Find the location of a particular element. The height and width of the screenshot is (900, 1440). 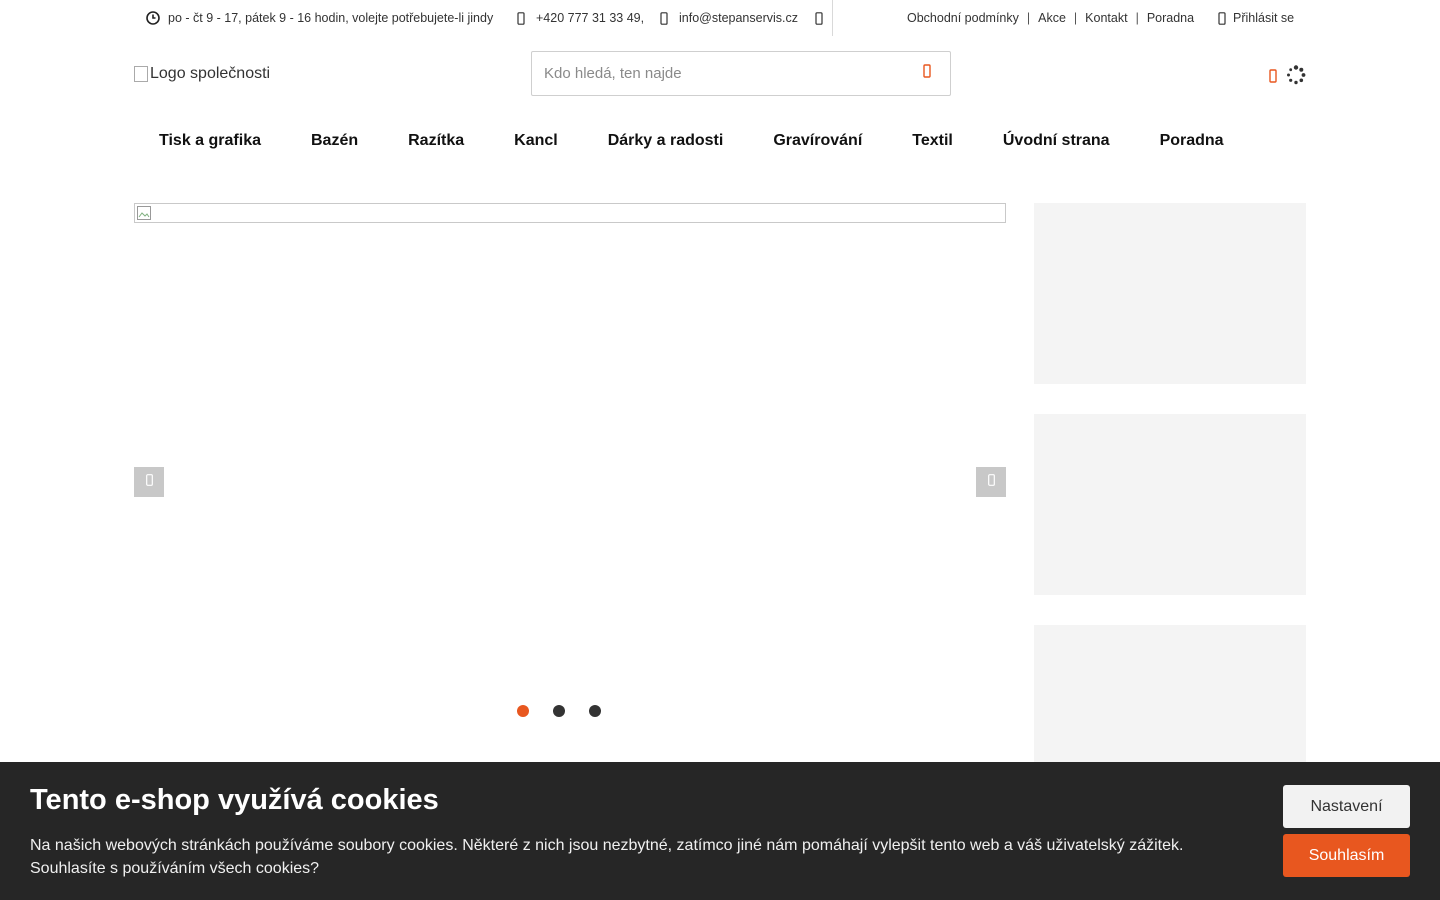

nav-item-darky-a-radosti: Dárky a radosti is located at coordinates (666, 141).